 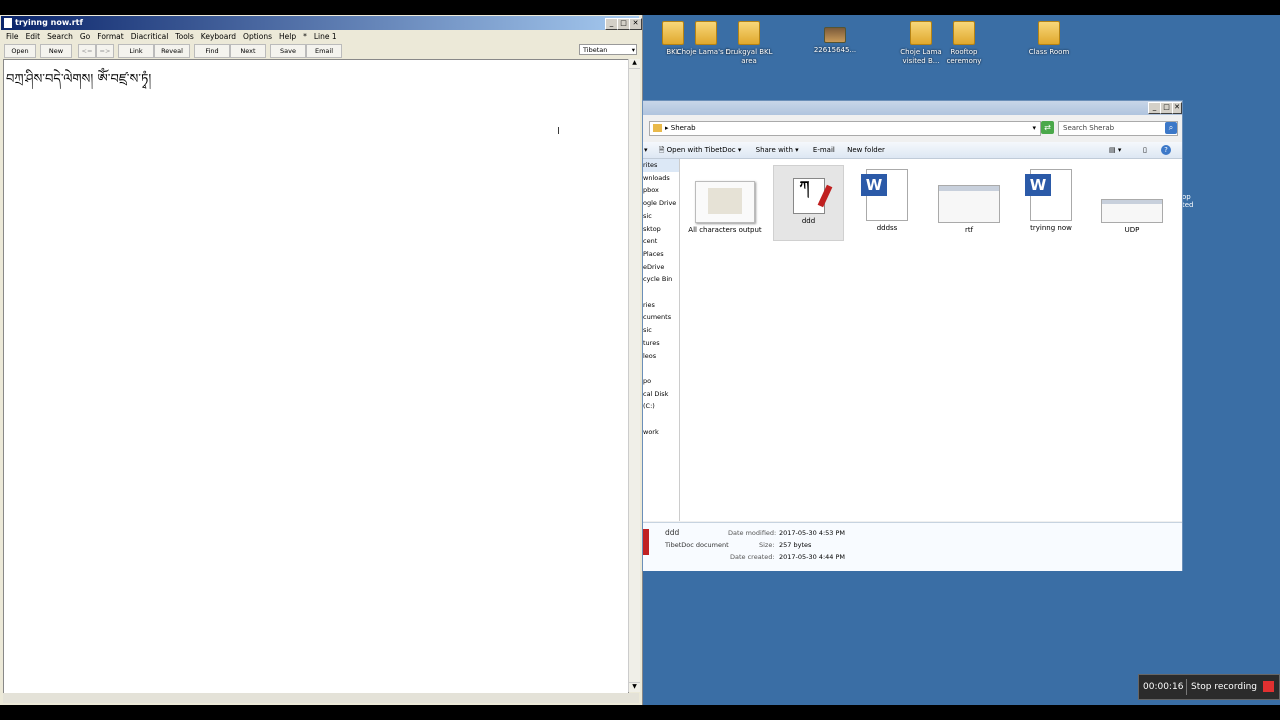 I want to click on nav-item-music-lib: sic, so click(x=661, y=330).